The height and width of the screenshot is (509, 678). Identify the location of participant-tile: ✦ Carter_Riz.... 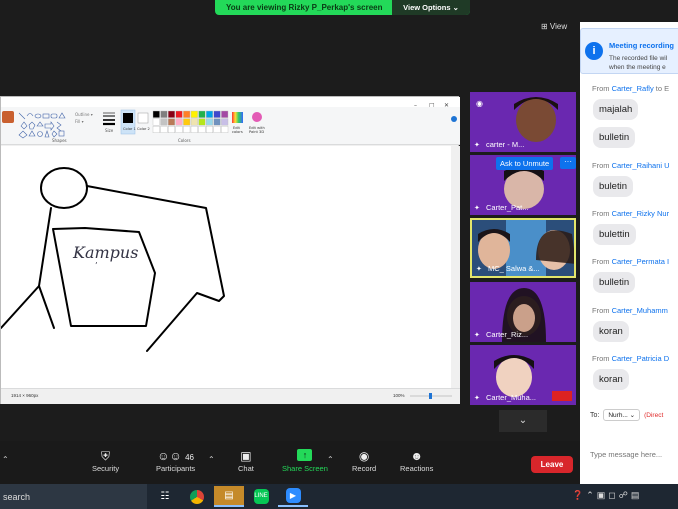
(523, 312).